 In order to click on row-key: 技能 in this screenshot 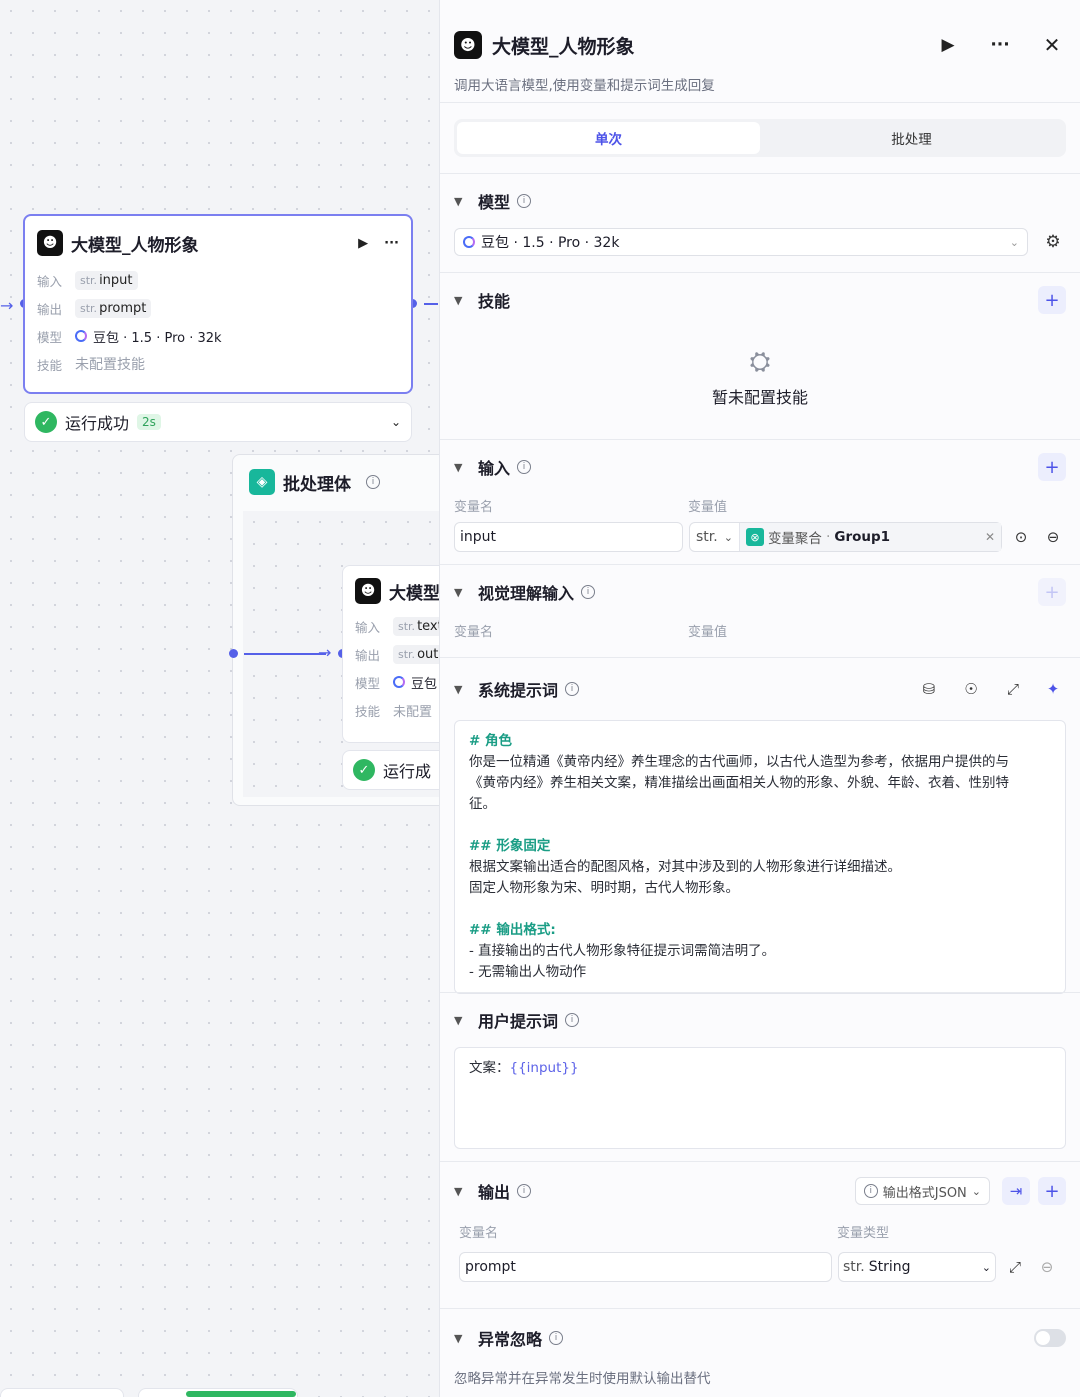, I will do `click(50, 365)`.